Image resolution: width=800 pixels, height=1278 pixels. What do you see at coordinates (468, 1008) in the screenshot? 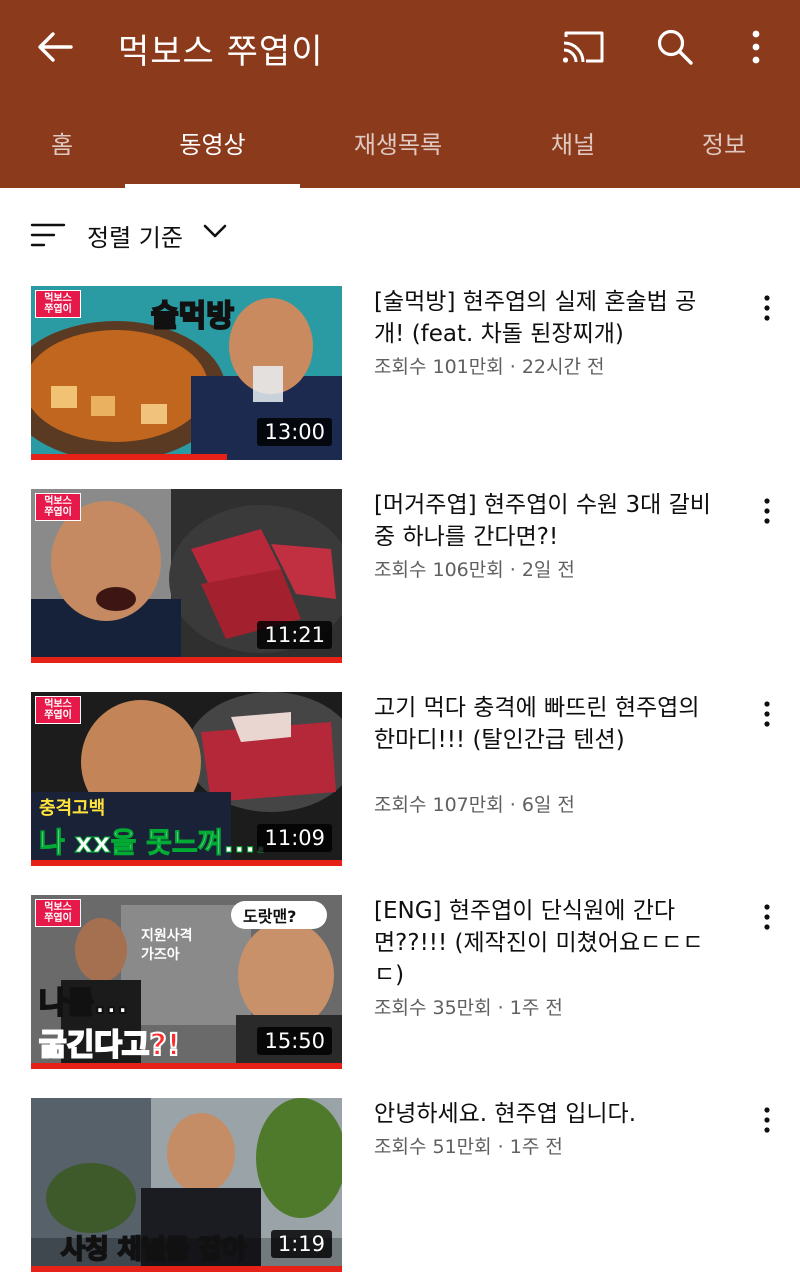
I see `video-meta: 조회수 35만회 · 1주 전` at bounding box center [468, 1008].